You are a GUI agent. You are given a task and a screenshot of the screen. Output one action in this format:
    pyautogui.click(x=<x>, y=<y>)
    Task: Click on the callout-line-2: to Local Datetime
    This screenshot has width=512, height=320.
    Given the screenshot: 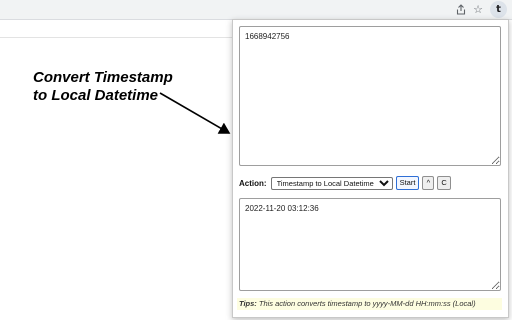 What is the action you would take?
    pyautogui.click(x=96, y=95)
    